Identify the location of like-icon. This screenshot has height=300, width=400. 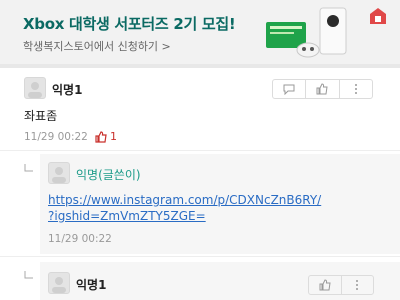
(101, 137).